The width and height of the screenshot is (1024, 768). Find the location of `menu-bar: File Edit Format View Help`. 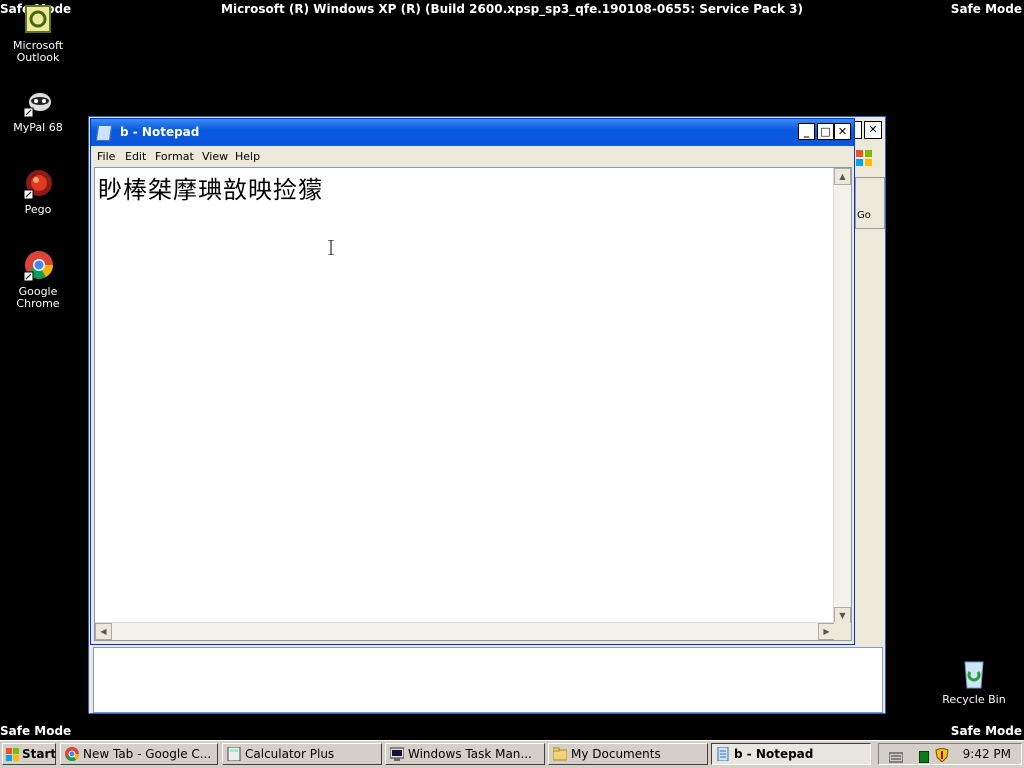

menu-bar: File Edit Format View Help is located at coordinates (472, 157).